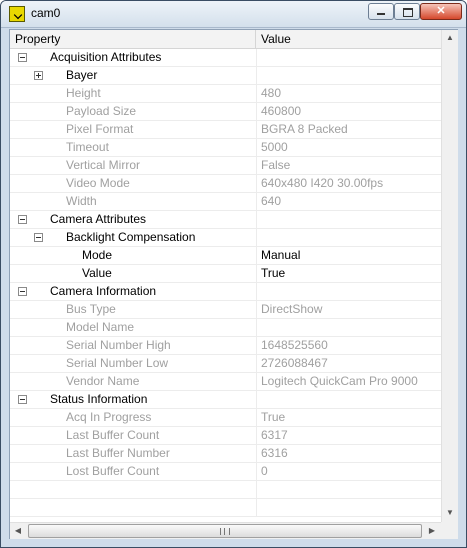 This screenshot has width=467, height=548. What do you see at coordinates (225, 346) in the screenshot?
I see `property-row: Serial Number High 1648525560` at bounding box center [225, 346].